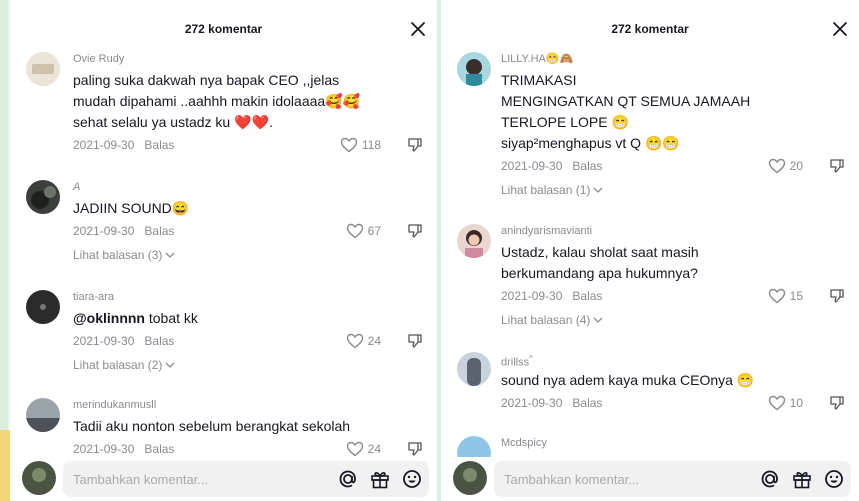 The image size is (859, 501). Describe the element at coordinates (559, 59) in the screenshot. I see `username-emoji: 😁🙈` at that location.